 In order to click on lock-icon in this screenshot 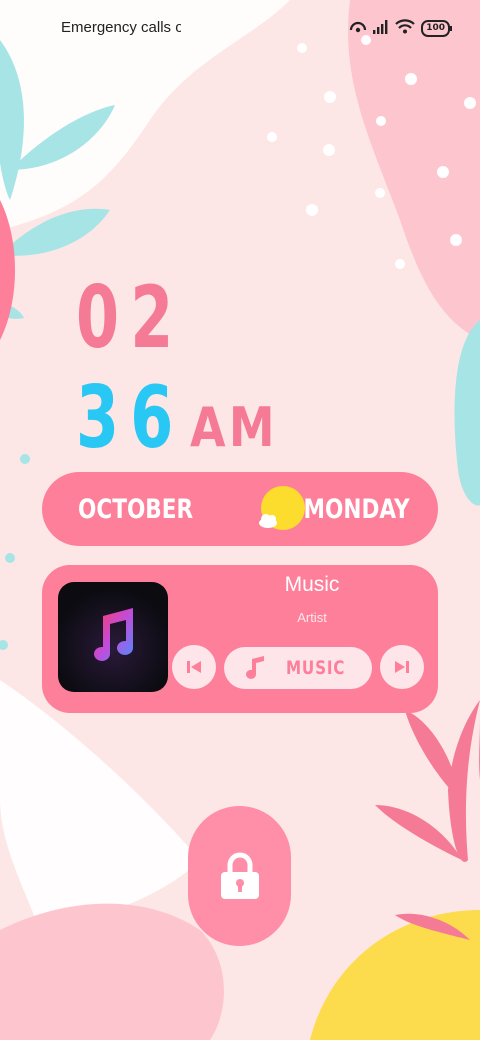, I will do `click(239, 875)`.